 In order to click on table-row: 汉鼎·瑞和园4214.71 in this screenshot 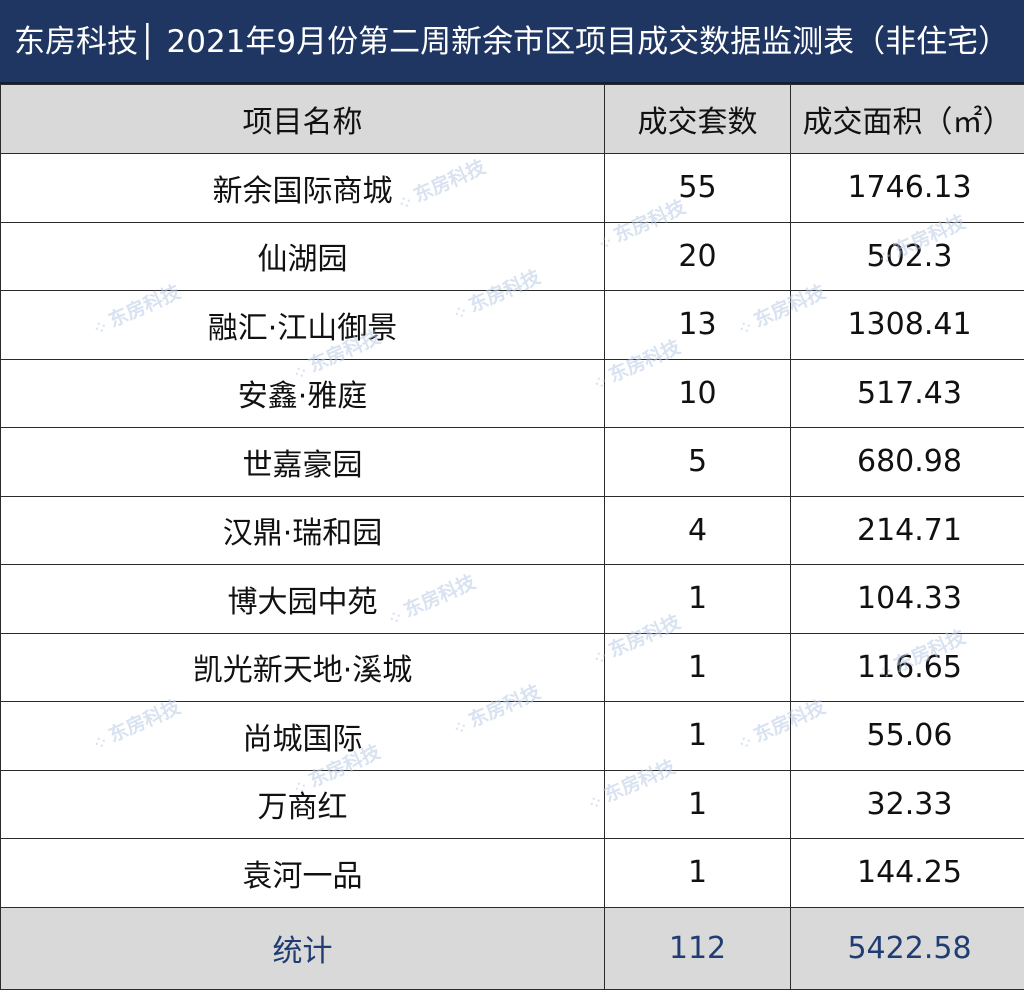, I will do `click(512, 530)`.